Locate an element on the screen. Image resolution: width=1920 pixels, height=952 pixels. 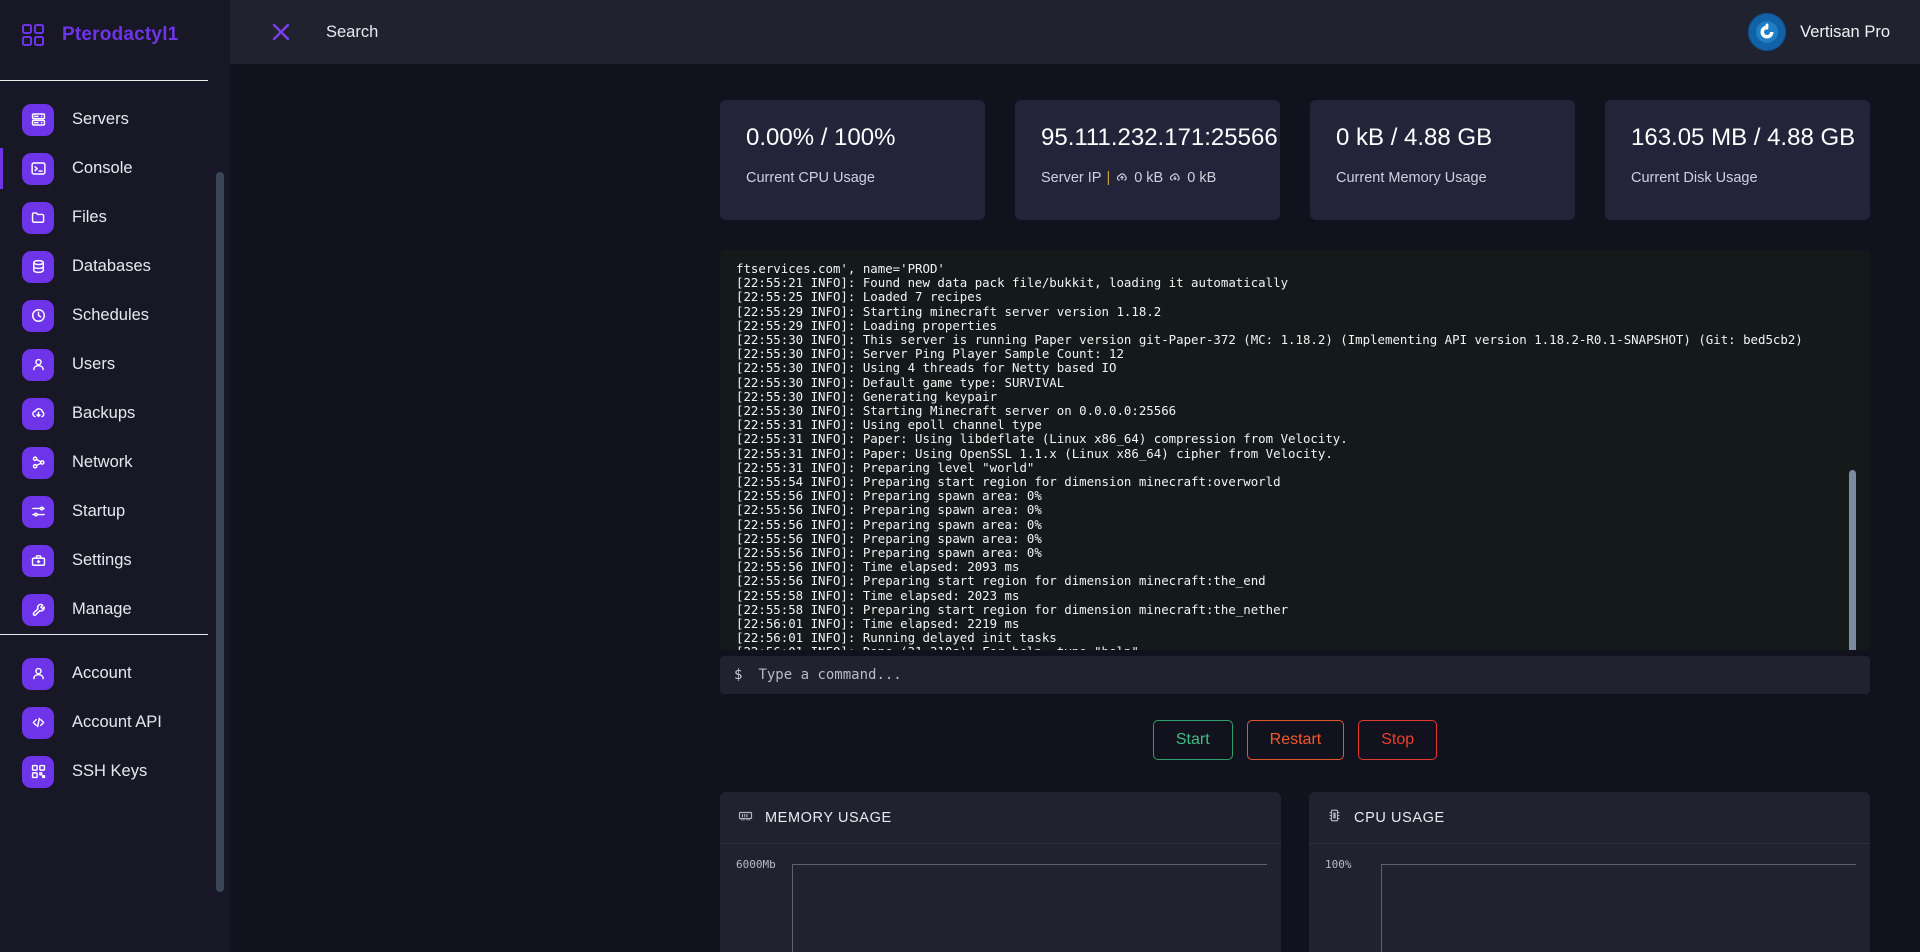
sidebar-item-console: Console is located at coordinates (115, 168).